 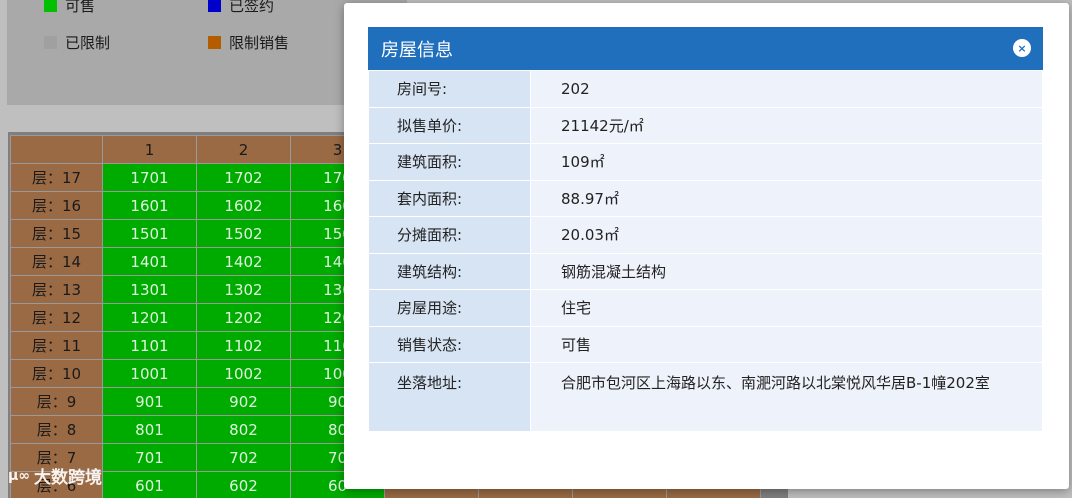 I want to click on watermark-text: 大数跨境, so click(x=67, y=478).